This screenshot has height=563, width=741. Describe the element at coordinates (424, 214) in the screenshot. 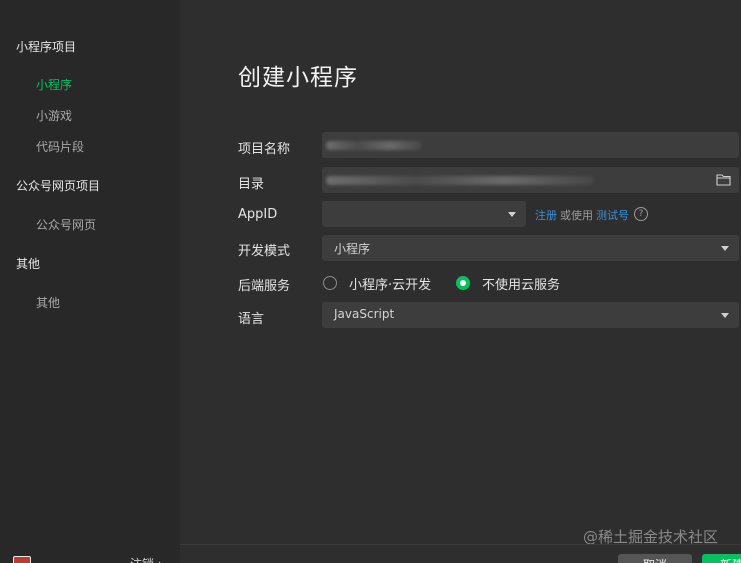

I see `appid-select` at that location.